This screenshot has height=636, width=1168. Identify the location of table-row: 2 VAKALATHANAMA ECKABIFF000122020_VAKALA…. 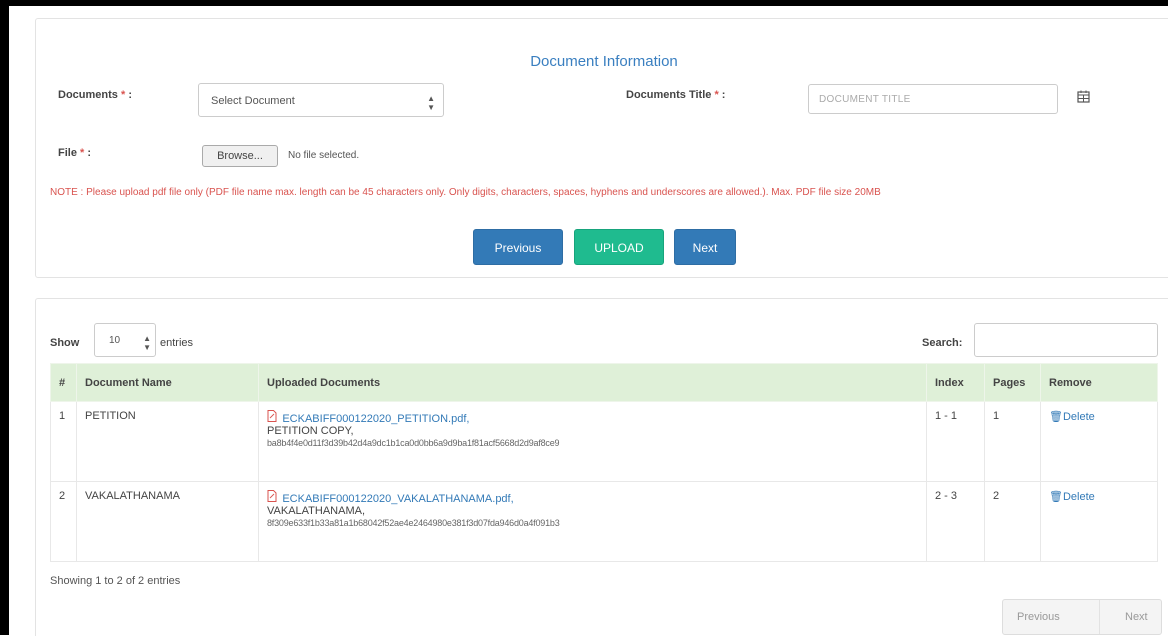
(604, 521).